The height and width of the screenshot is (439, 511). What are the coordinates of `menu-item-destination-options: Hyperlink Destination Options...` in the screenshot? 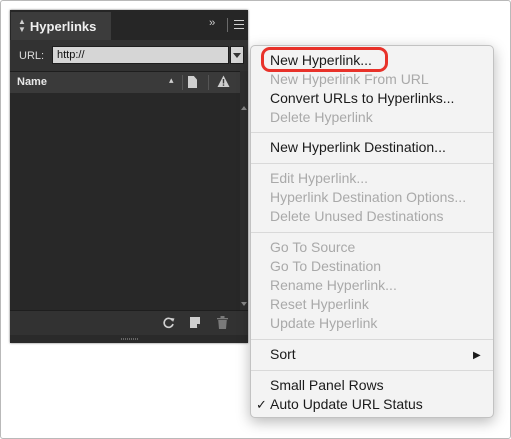 It's located at (368, 197).